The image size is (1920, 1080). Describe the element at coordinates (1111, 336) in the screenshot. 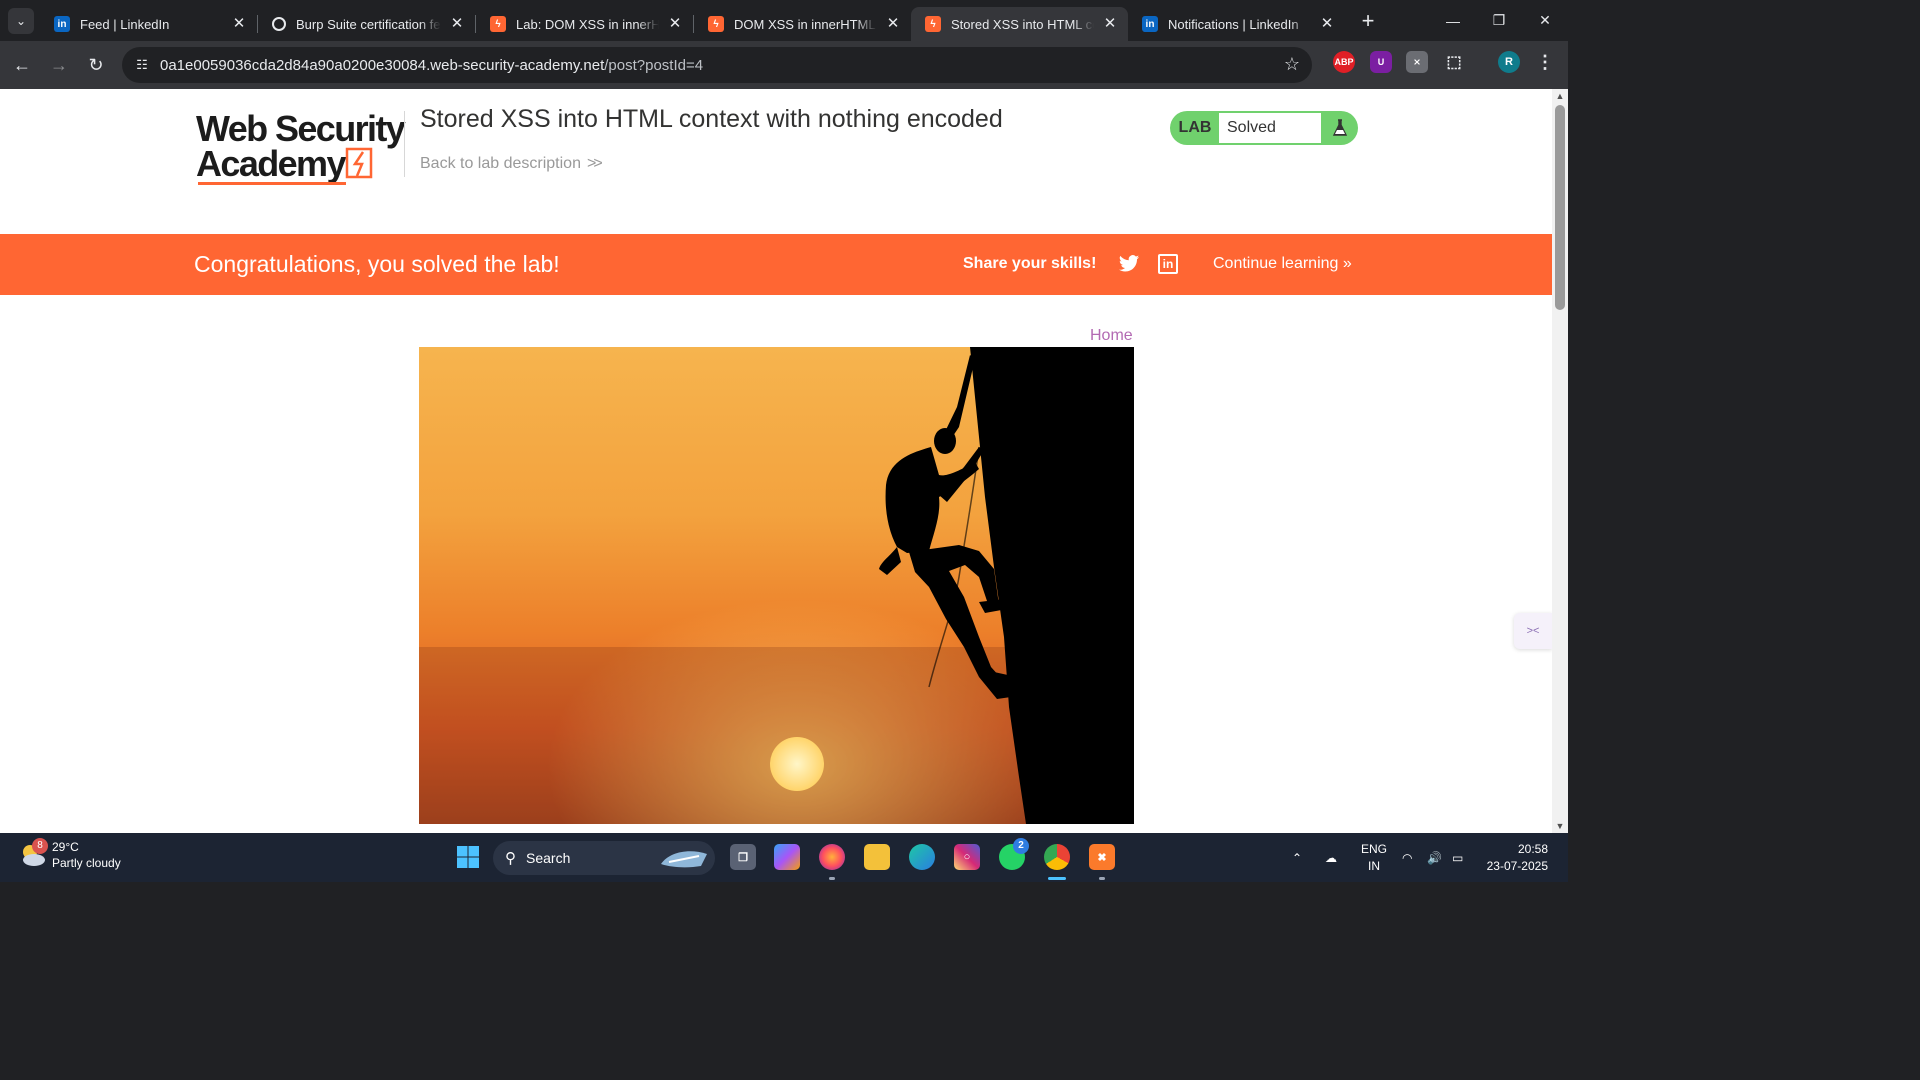

I see `home-link: Home` at that location.